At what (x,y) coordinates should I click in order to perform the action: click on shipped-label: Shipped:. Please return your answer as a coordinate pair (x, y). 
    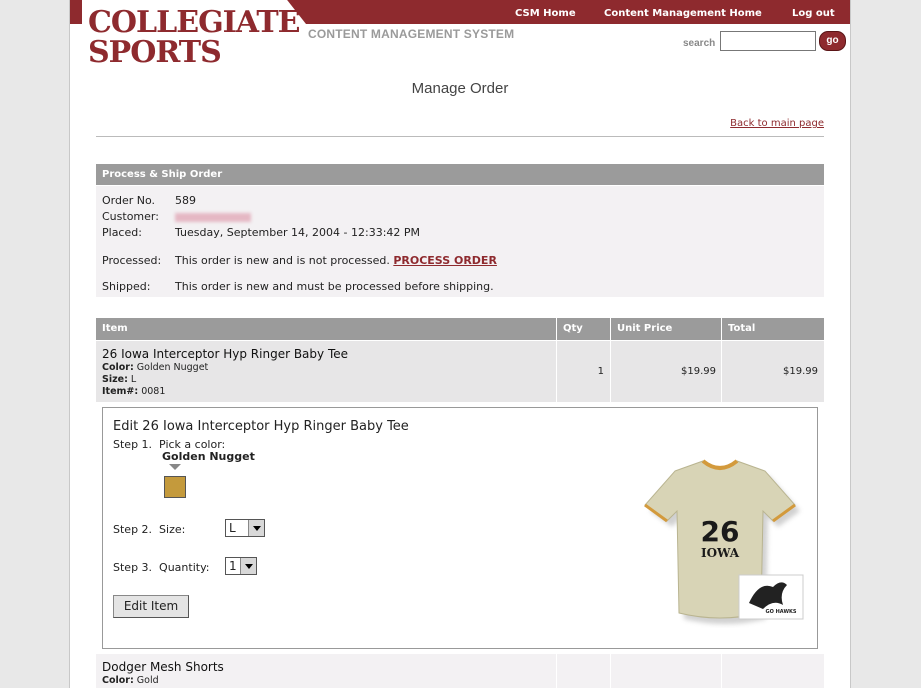
    Looking at the image, I should click on (126, 286).